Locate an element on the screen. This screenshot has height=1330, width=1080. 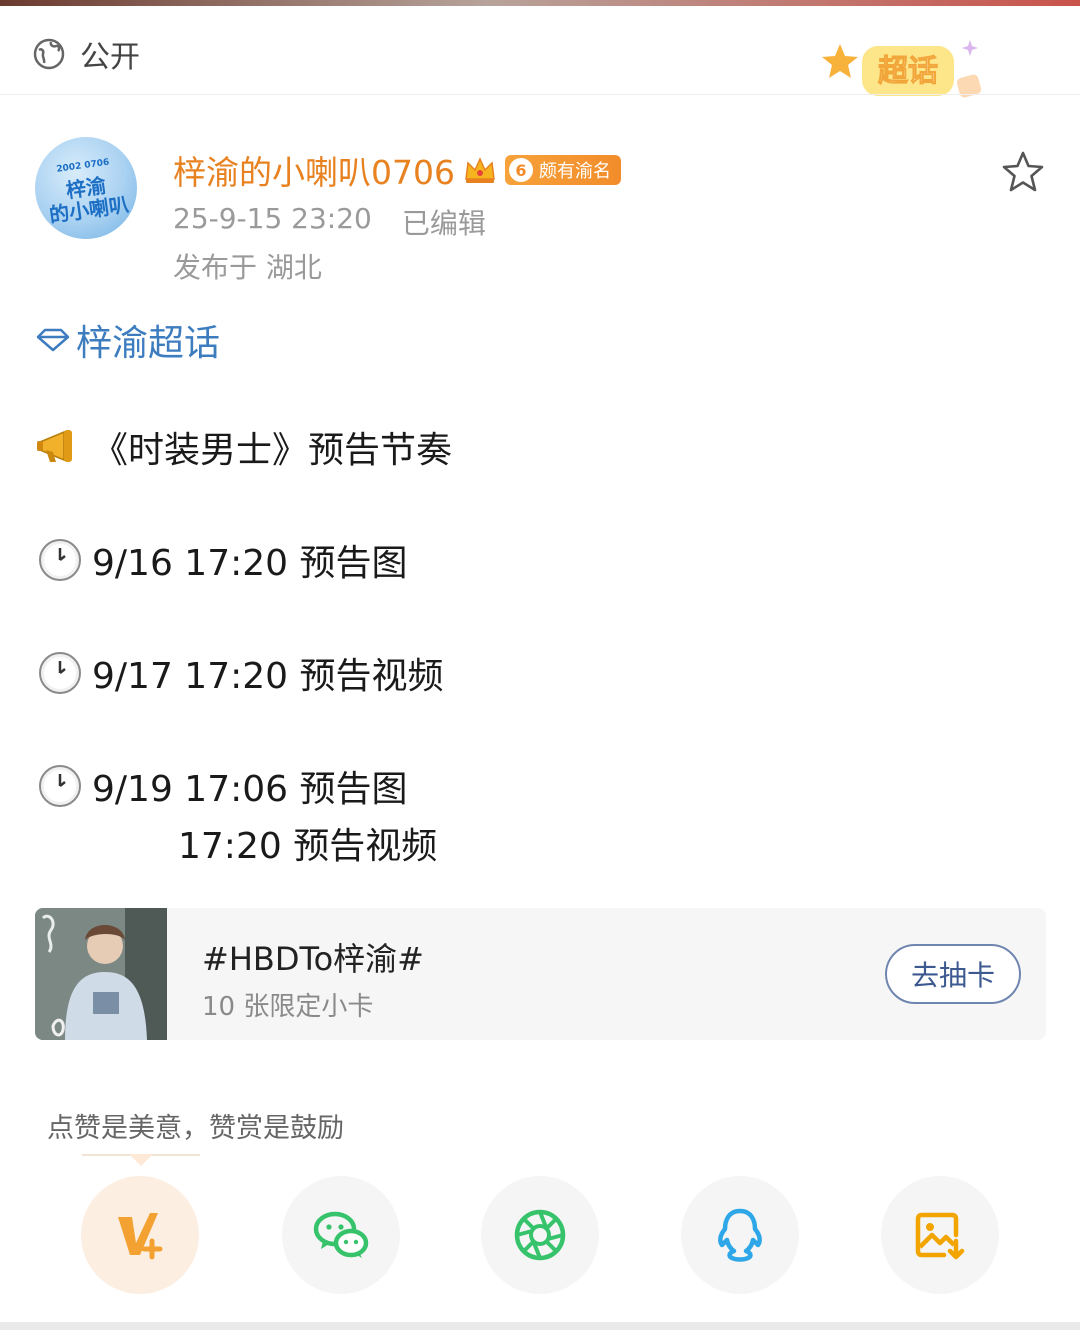
post-line-3: 9/17 17:20 预告视频 is located at coordinates (239, 673).